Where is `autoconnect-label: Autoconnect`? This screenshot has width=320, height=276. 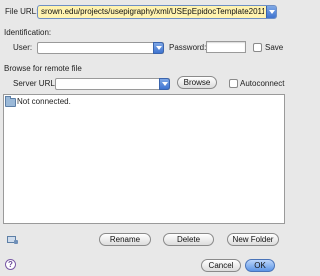
autoconnect-label: Autoconnect is located at coordinates (262, 83).